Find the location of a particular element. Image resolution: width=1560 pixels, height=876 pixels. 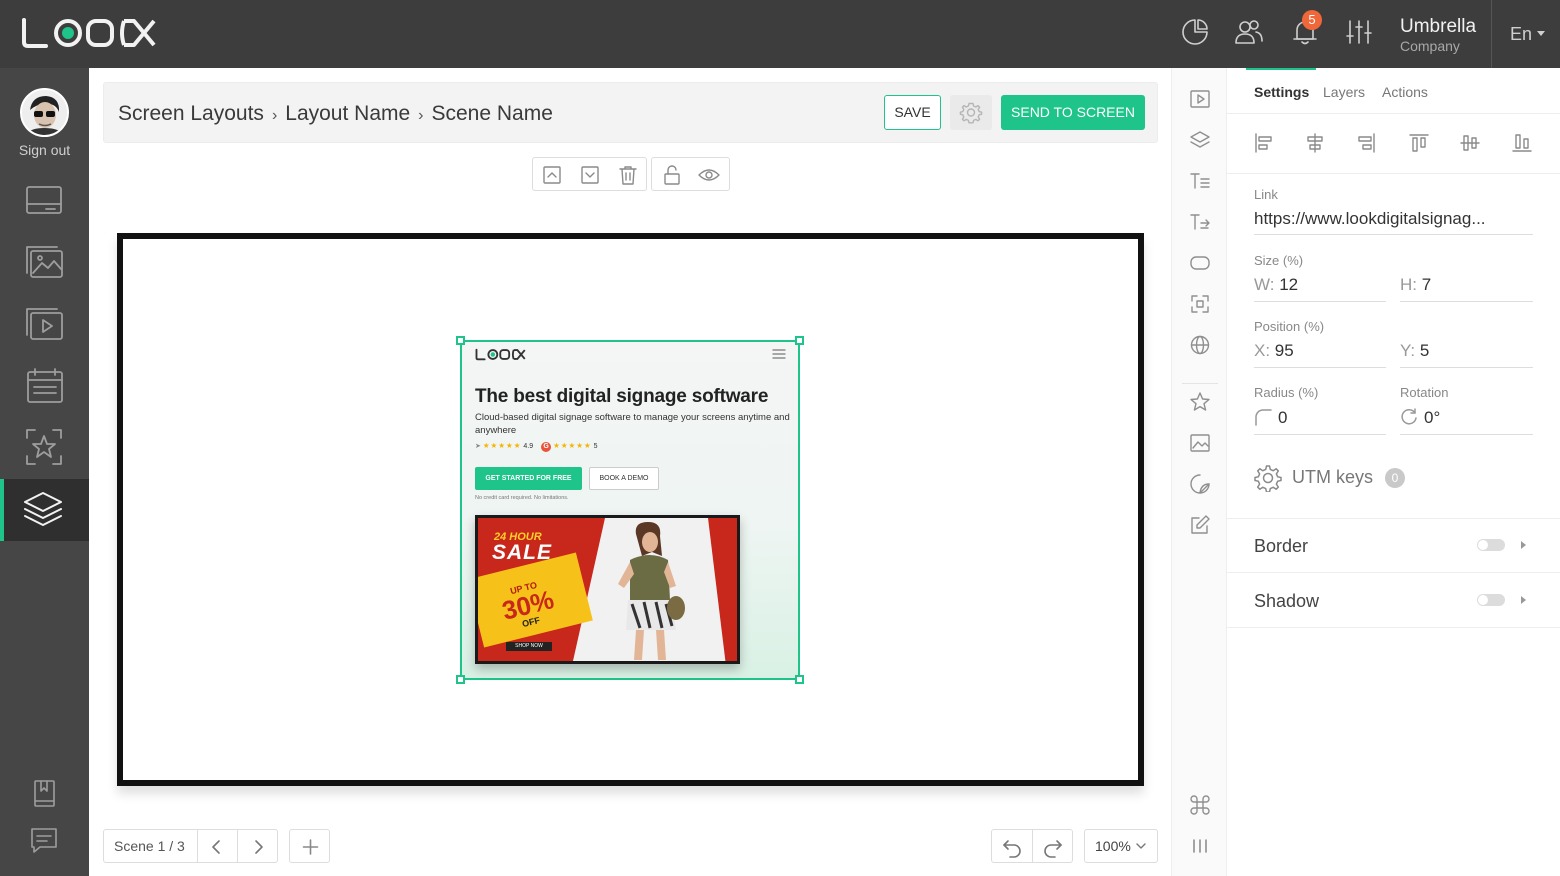

send-to-screen-button: SEND TO SCREEN is located at coordinates (1073, 112).